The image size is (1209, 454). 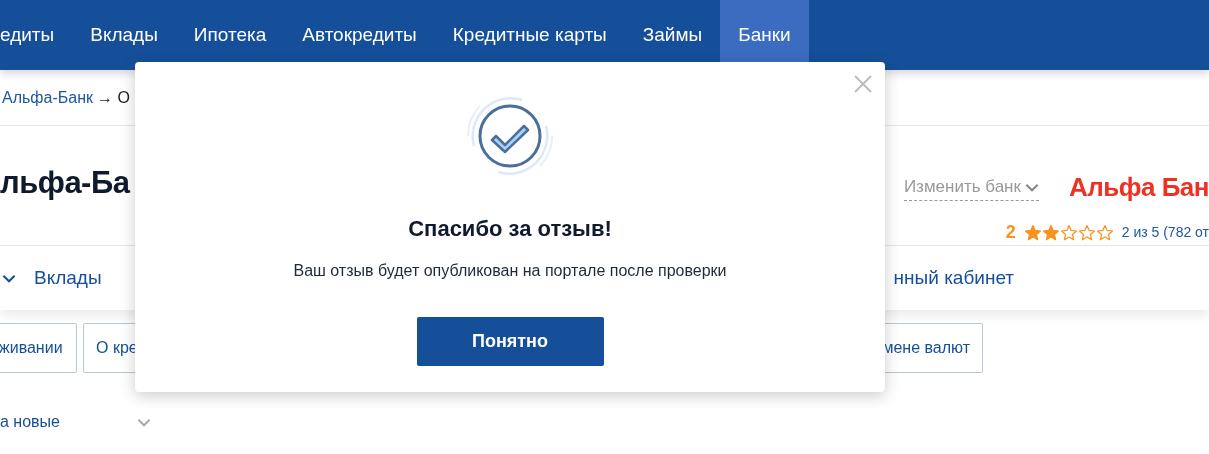 I want to click on ok-button: Понятно, so click(x=510, y=341).